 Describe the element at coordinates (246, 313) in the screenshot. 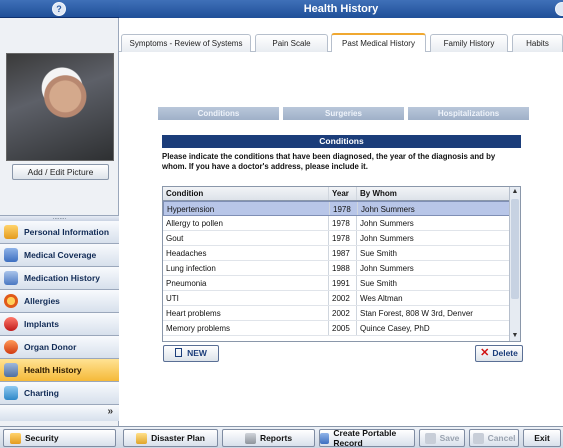

I see `cell-condition: Heart problems` at that location.